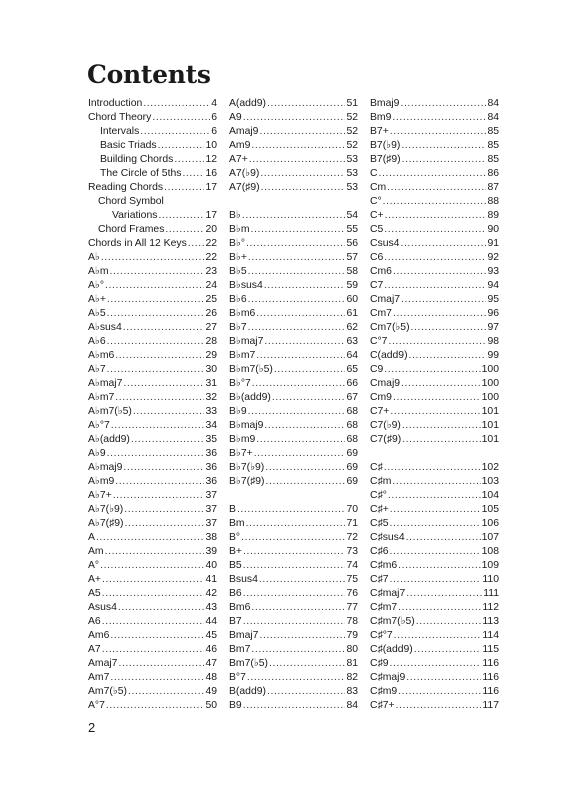  What do you see at coordinates (152, 510) in the screenshot?
I see `toc-entry: A♭7(♭9) 37` at bounding box center [152, 510].